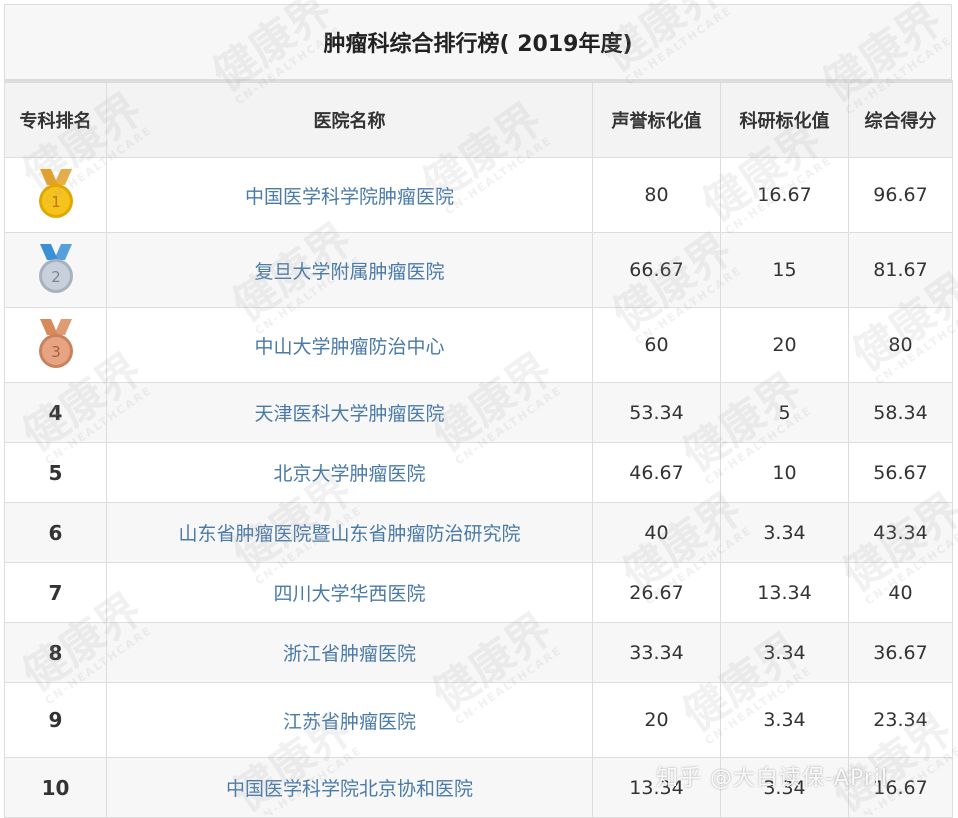 The image size is (958, 818). I want to click on table-row: 2 复旦大学附属肿瘤医院 66.67 15 81.67, so click(478, 270).